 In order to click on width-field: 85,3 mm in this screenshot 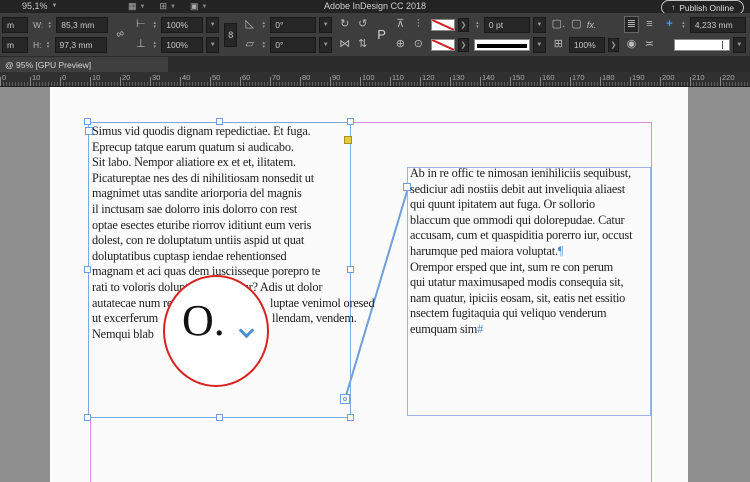, I will do `click(82, 24)`.